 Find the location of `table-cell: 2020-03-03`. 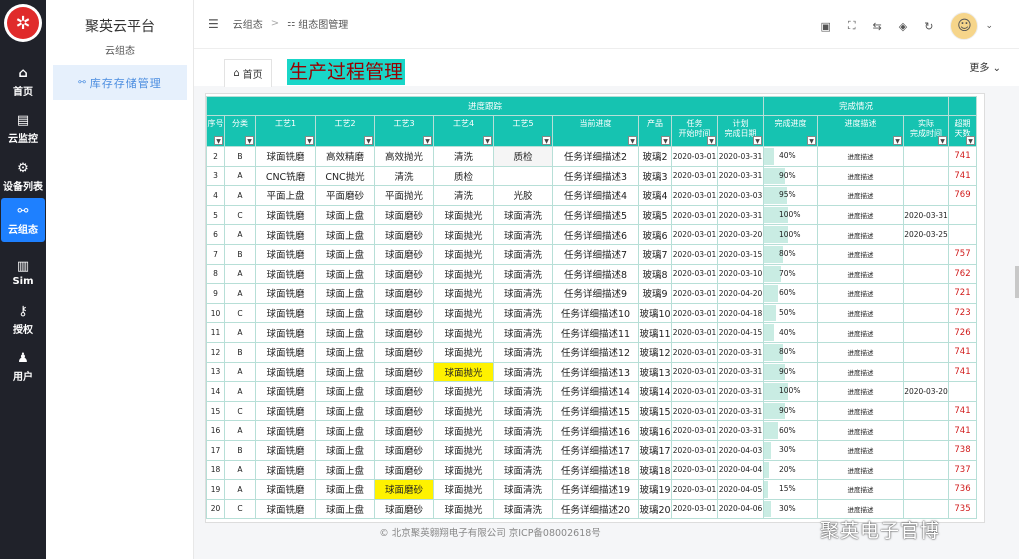

table-cell: 2020-03-03 is located at coordinates (740, 195).